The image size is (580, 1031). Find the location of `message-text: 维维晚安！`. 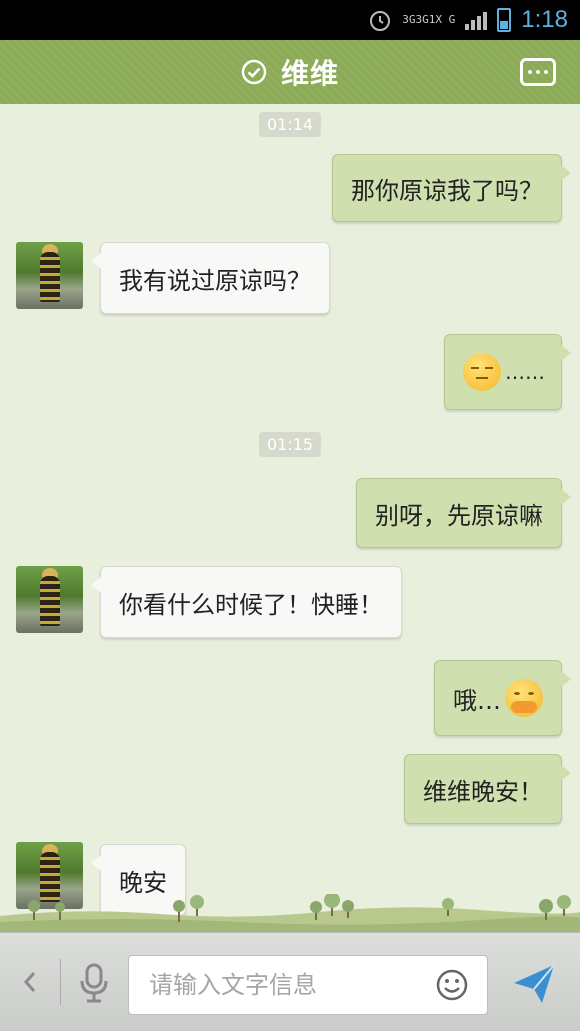

message-text: 维维晚安！ is located at coordinates (483, 791).